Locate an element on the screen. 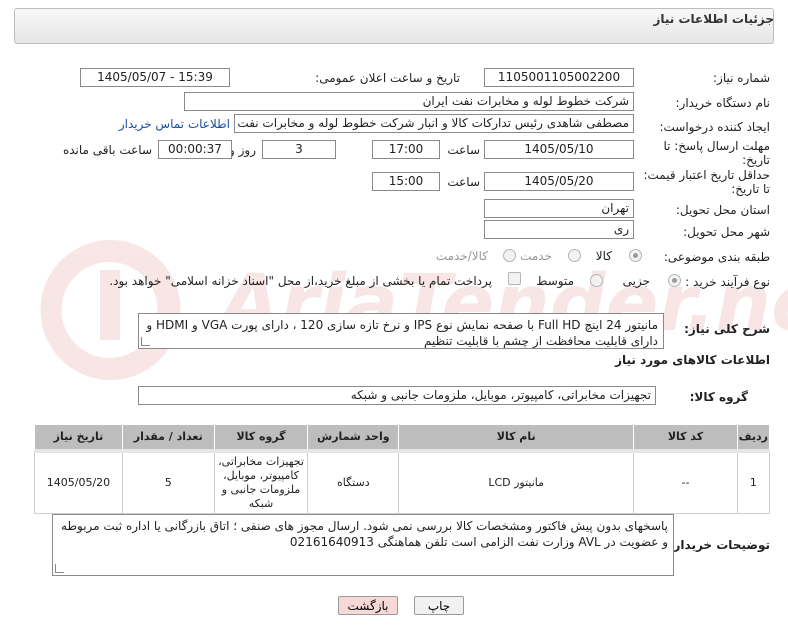 The image size is (788, 632). process-medium-label: متوسط is located at coordinates (555, 281).